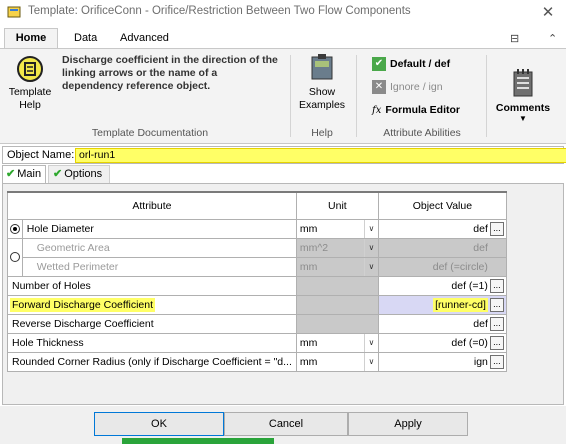 This screenshot has height=444, width=566. I want to click on object-name-row: Object Name: orl-run1, so click(284, 155).